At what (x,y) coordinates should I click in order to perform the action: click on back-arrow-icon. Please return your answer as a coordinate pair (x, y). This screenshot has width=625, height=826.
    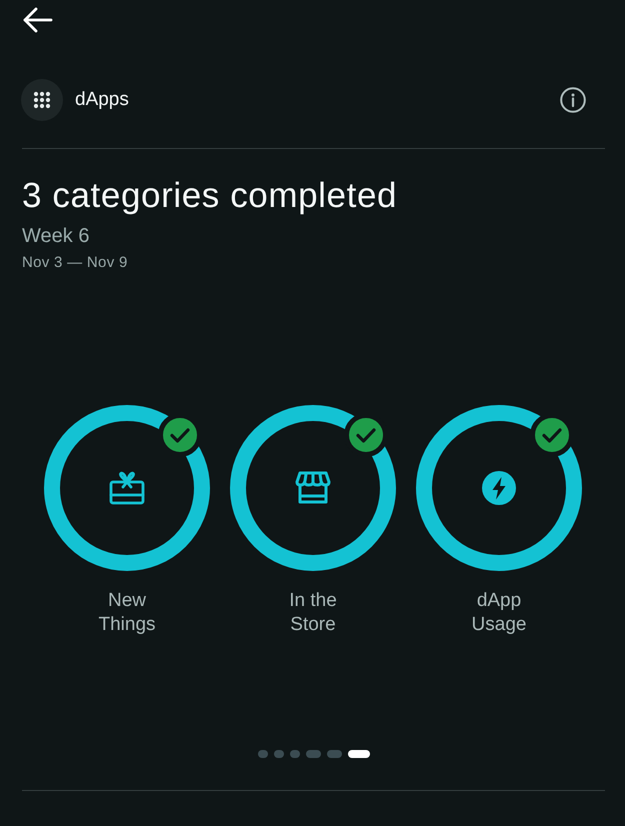
    Looking at the image, I should click on (38, 20).